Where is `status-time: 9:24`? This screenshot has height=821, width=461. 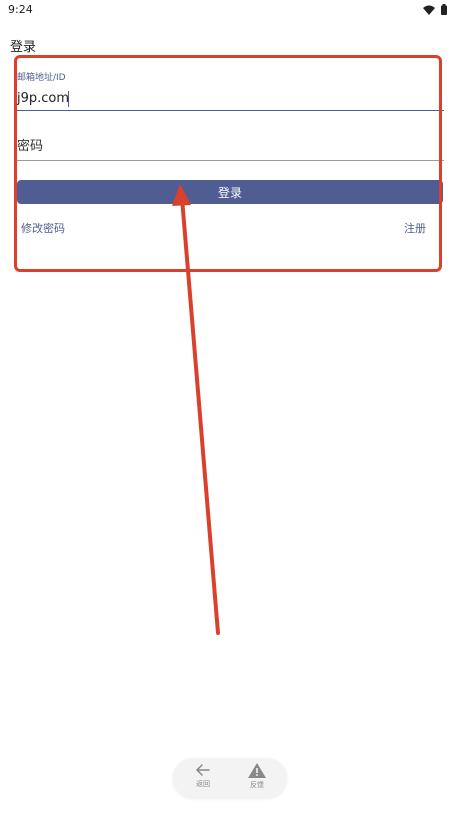 status-time: 9:24 is located at coordinates (20, 9).